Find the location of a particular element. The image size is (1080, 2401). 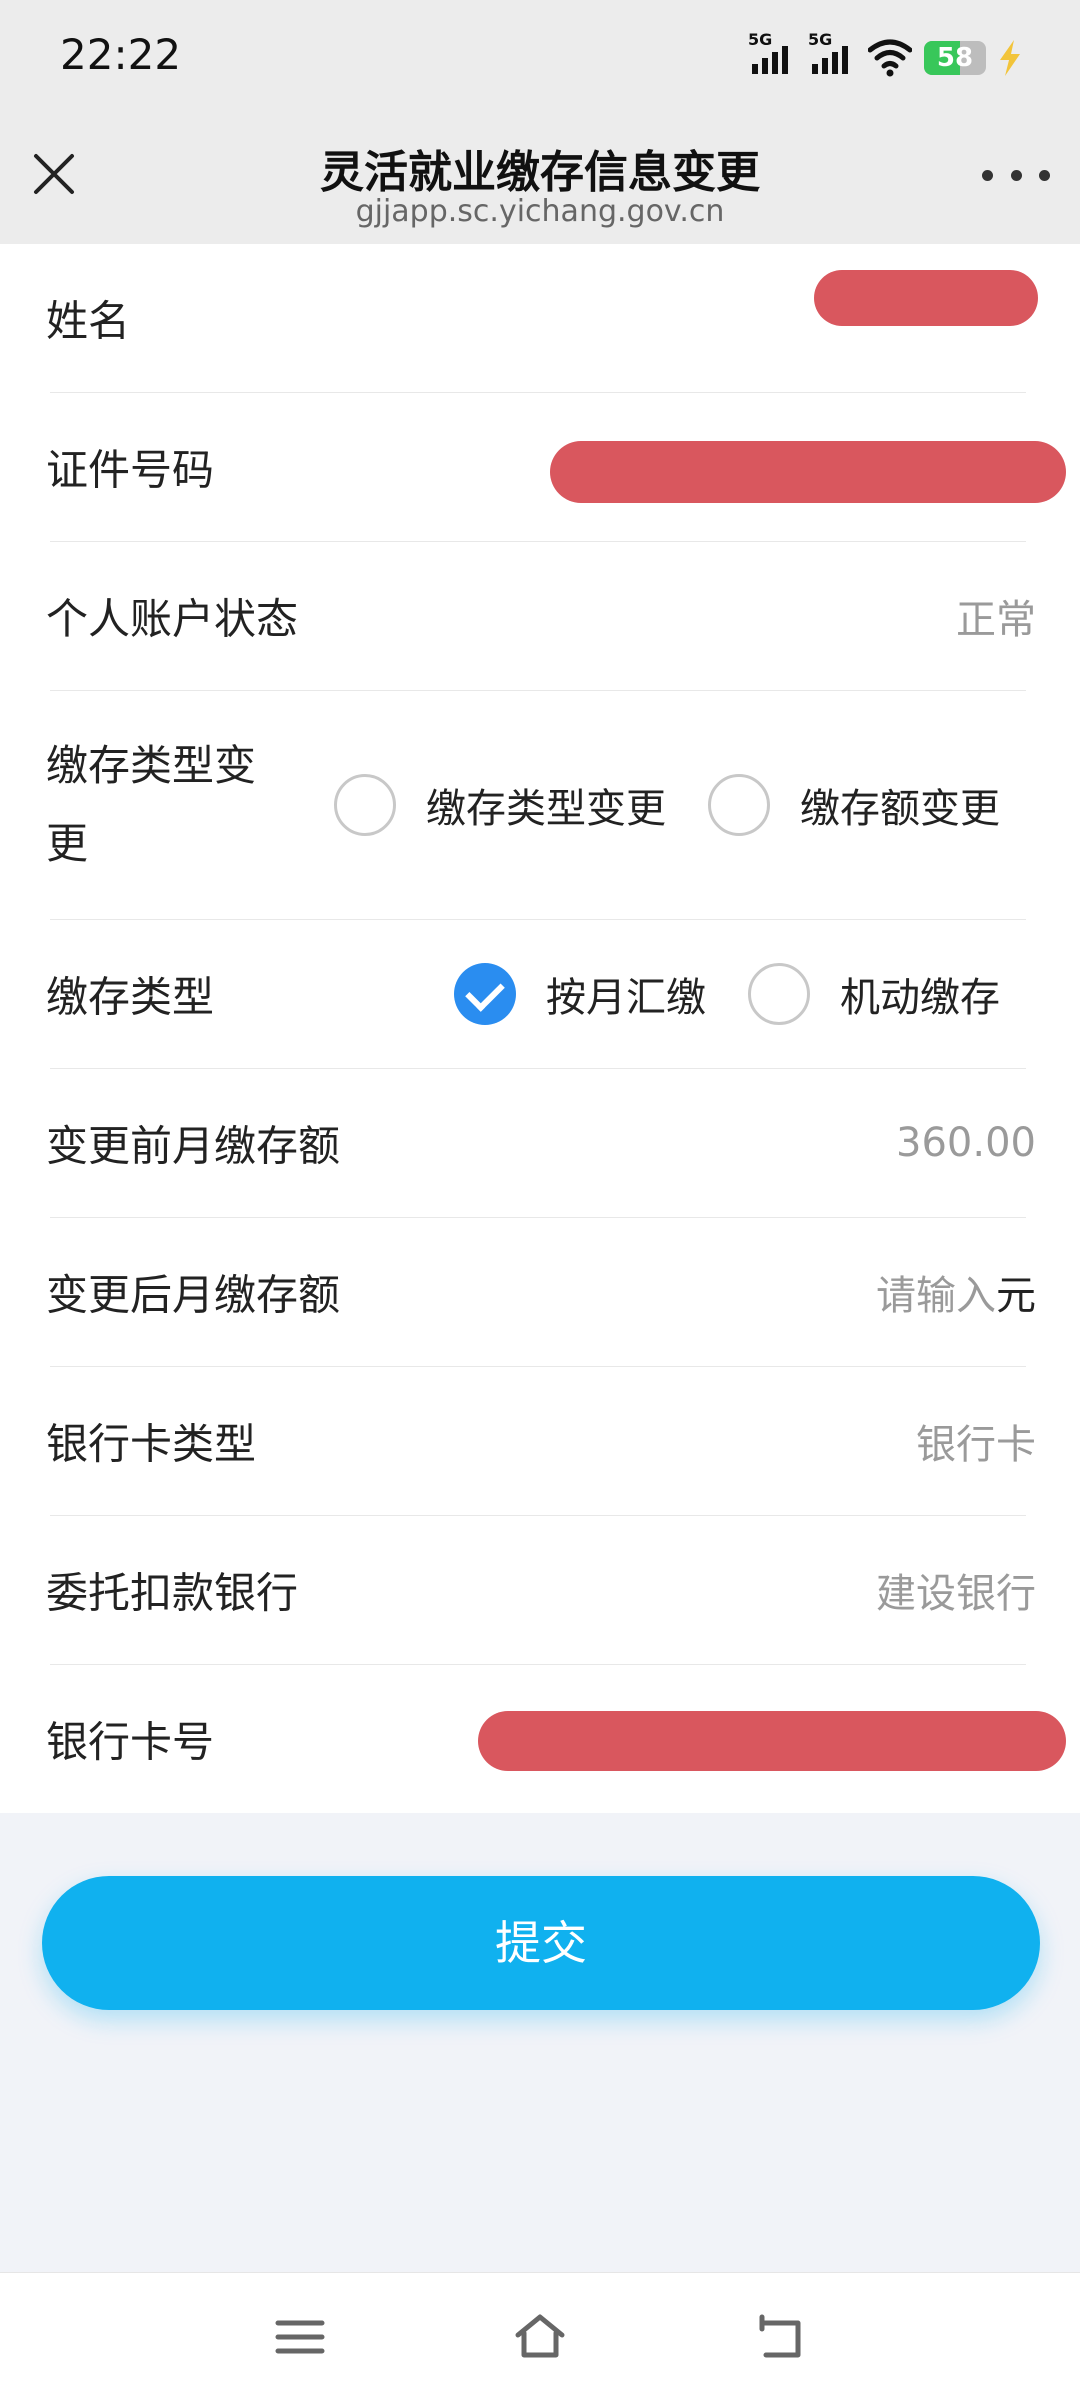

system-navigation-bar is located at coordinates (540, 2336).